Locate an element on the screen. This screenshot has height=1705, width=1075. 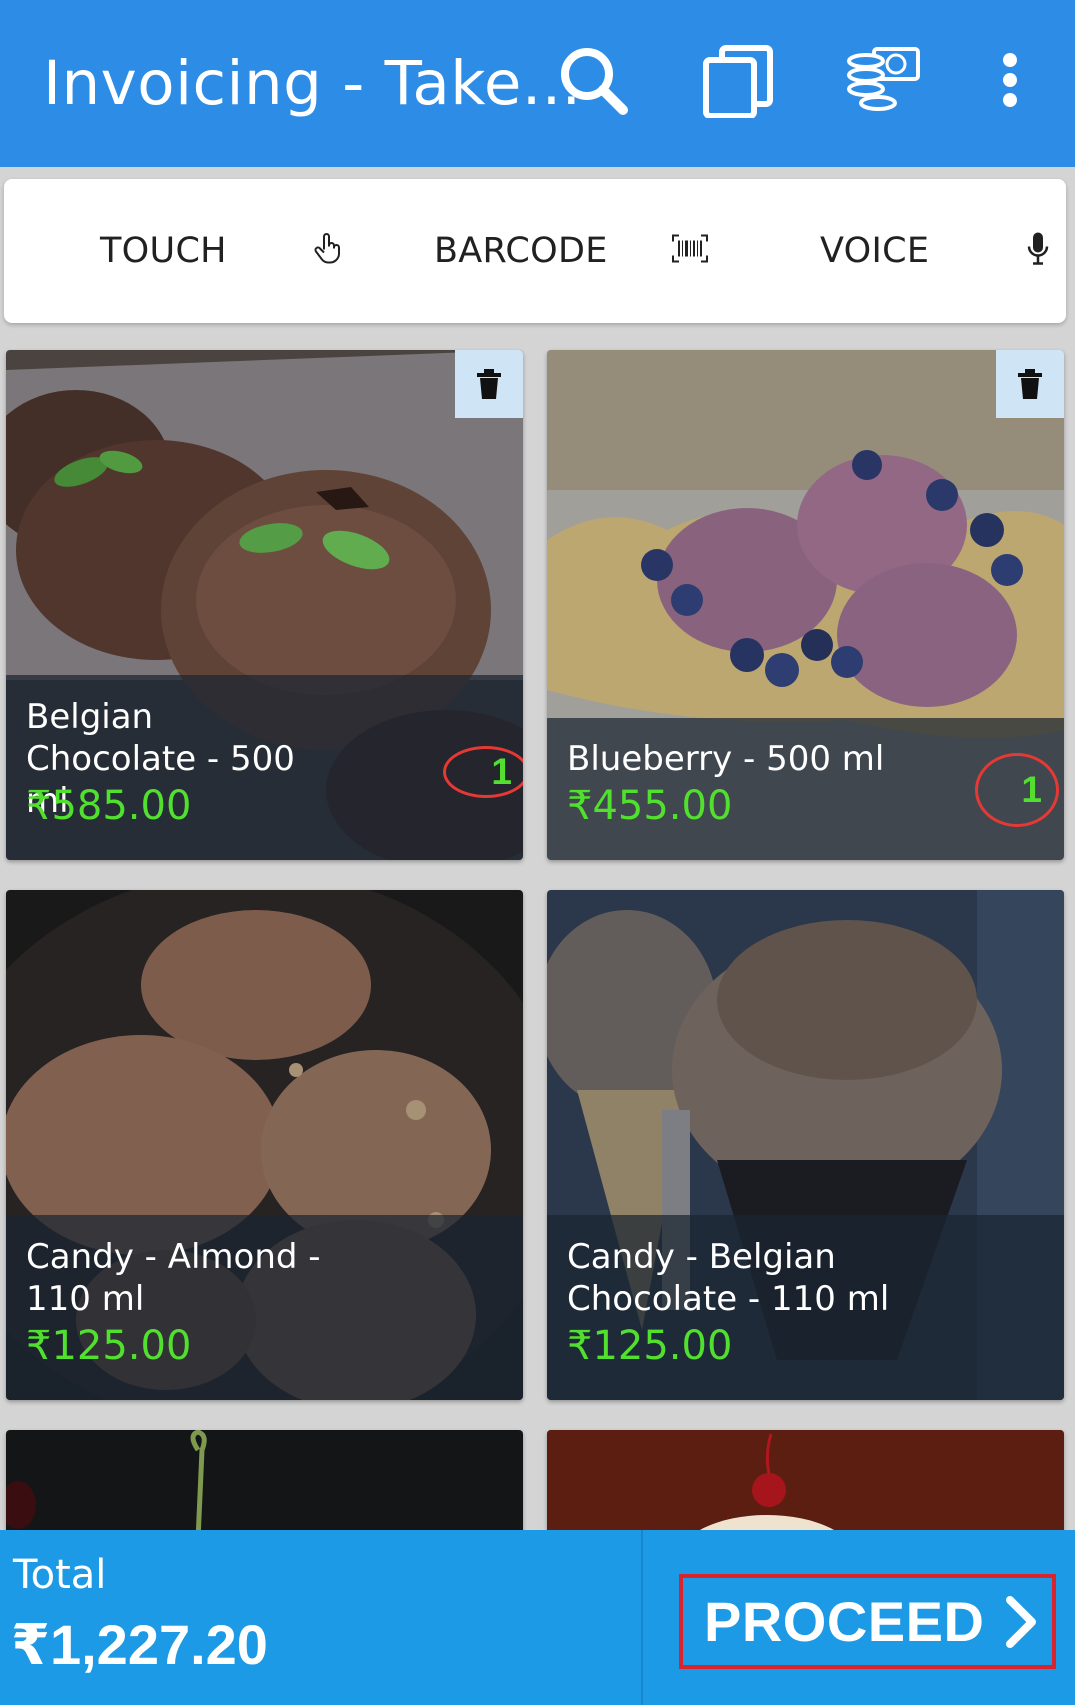
chevron-right-icon is located at coordinates (1020, 1624).